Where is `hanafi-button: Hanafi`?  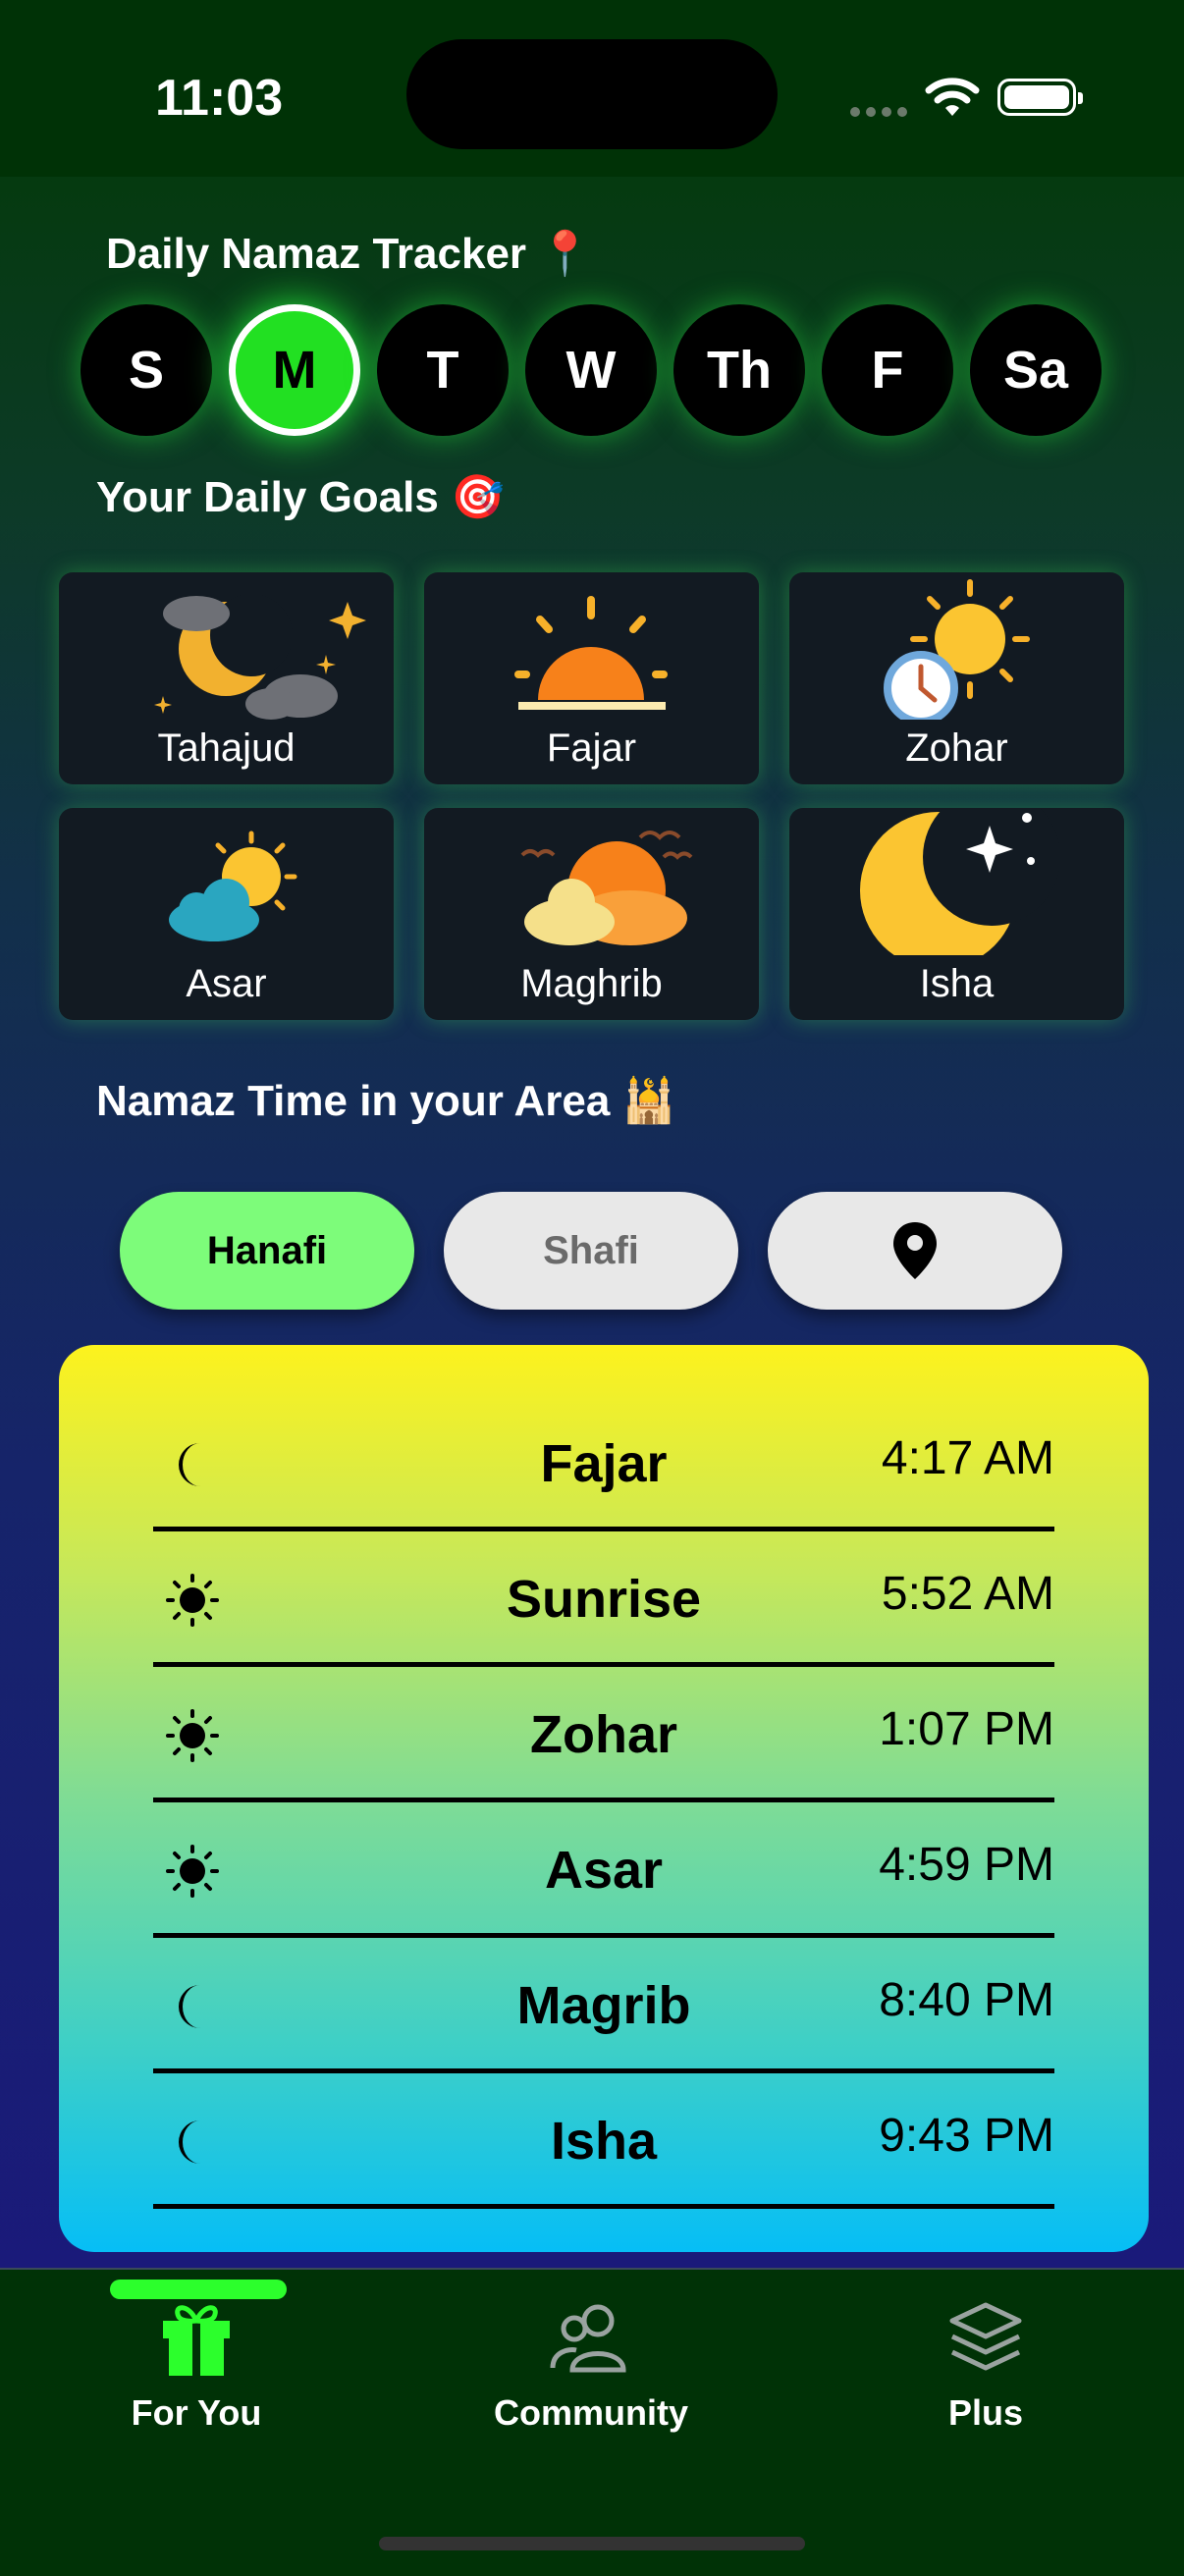
hanafi-button: Hanafi is located at coordinates (267, 1251).